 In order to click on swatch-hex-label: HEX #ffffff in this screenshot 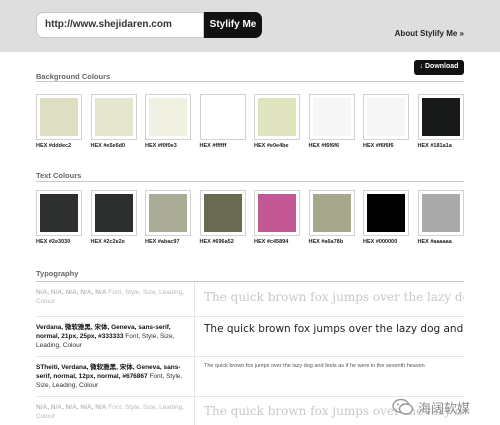, I will do `click(213, 146)`.